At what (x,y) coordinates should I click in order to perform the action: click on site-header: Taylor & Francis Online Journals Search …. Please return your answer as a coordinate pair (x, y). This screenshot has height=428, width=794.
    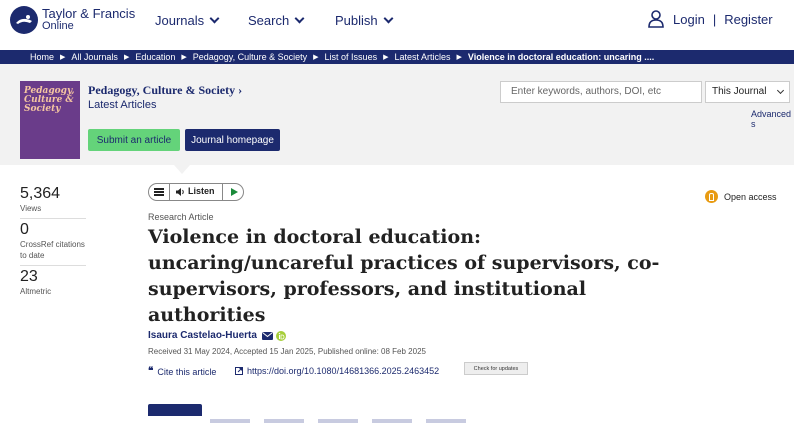
    Looking at the image, I should click on (397, 25).